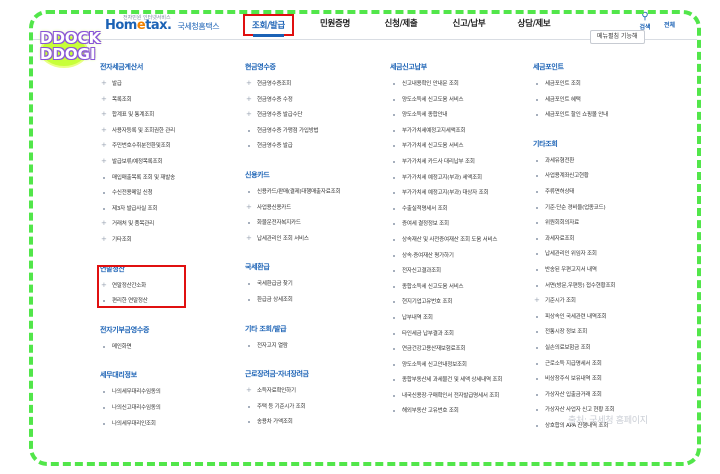 This screenshot has width=720, height=474. I want to click on menu-link: 나의세무대리인조회, so click(137, 428).